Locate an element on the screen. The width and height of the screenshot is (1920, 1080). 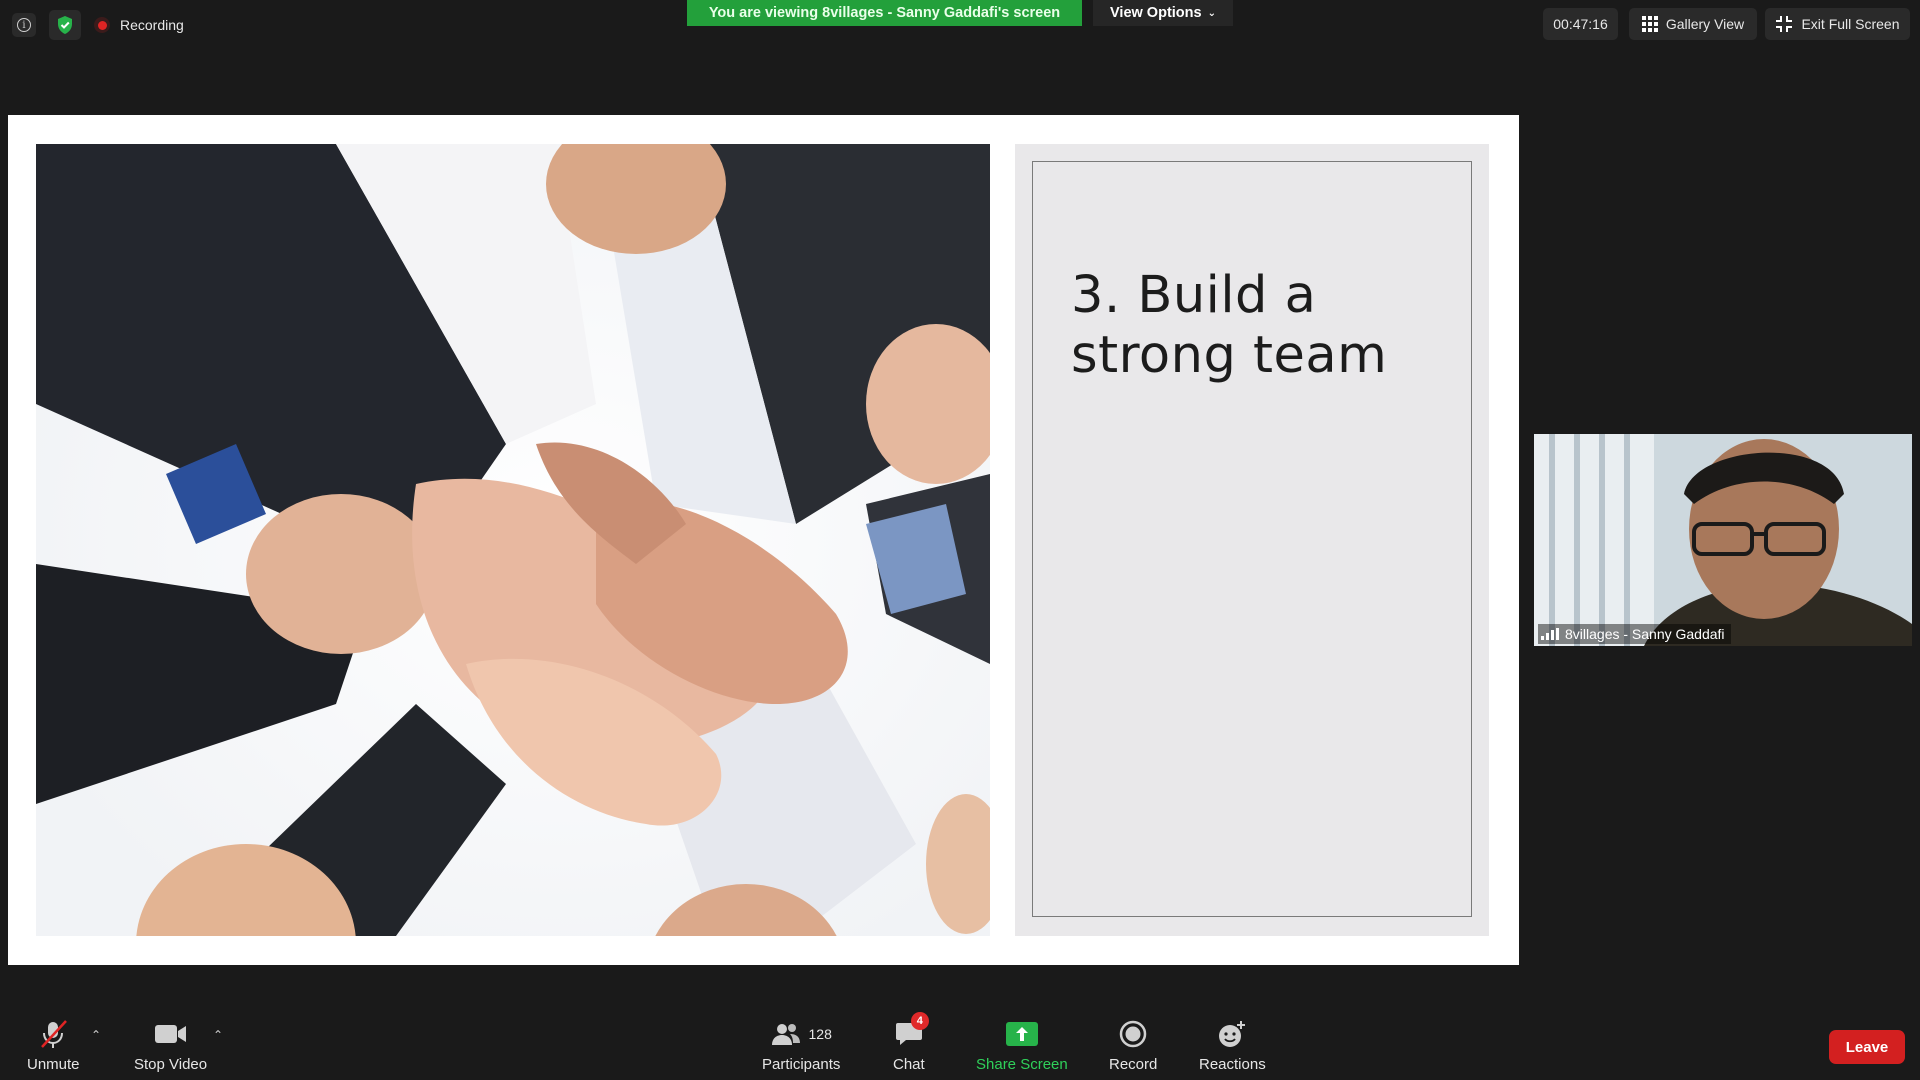
recording-indicator: Recording is located at coordinates (139, 25).